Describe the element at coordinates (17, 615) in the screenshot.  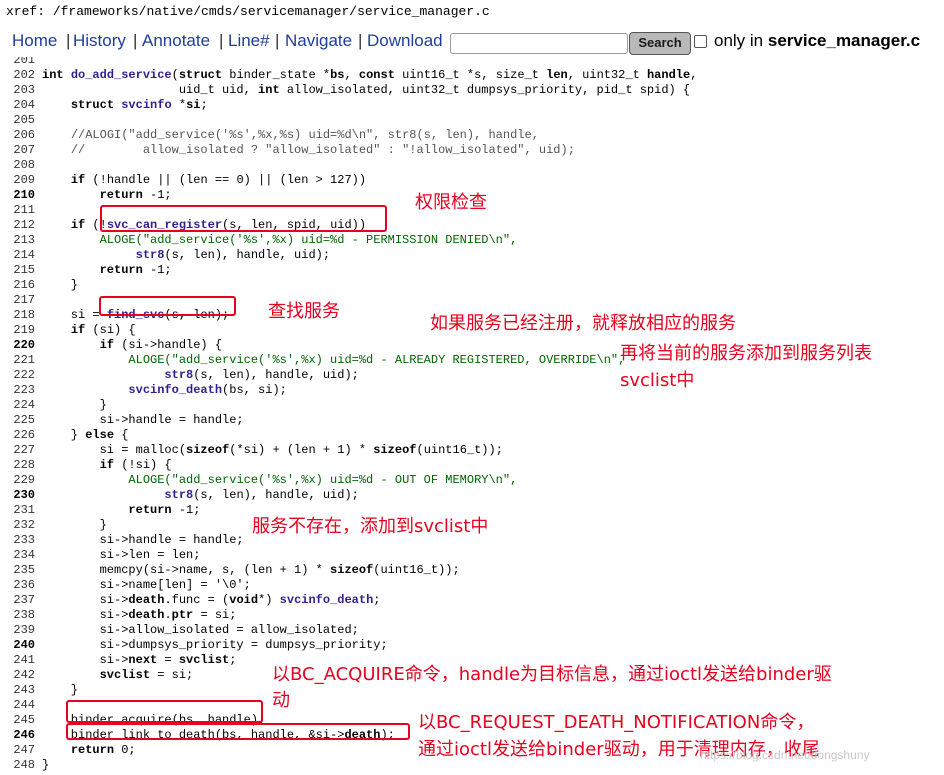
I see `line-number: 238` at that location.